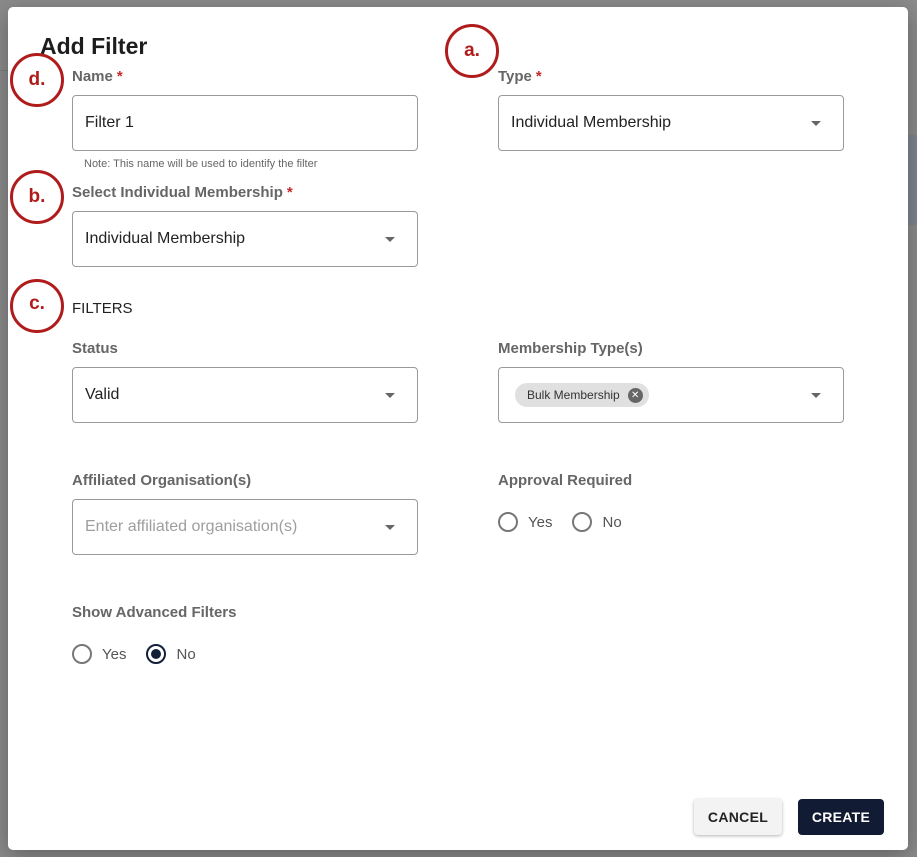  I want to click on select-membership-value: Individual Membership, so click(165, 238).